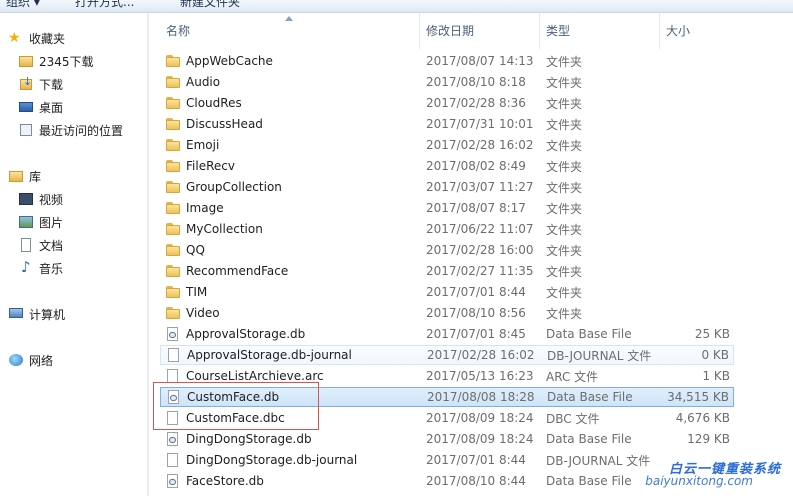  I want to click on file-row: Image 2017/08/07 8:17 文件夹, so click(447, 208).